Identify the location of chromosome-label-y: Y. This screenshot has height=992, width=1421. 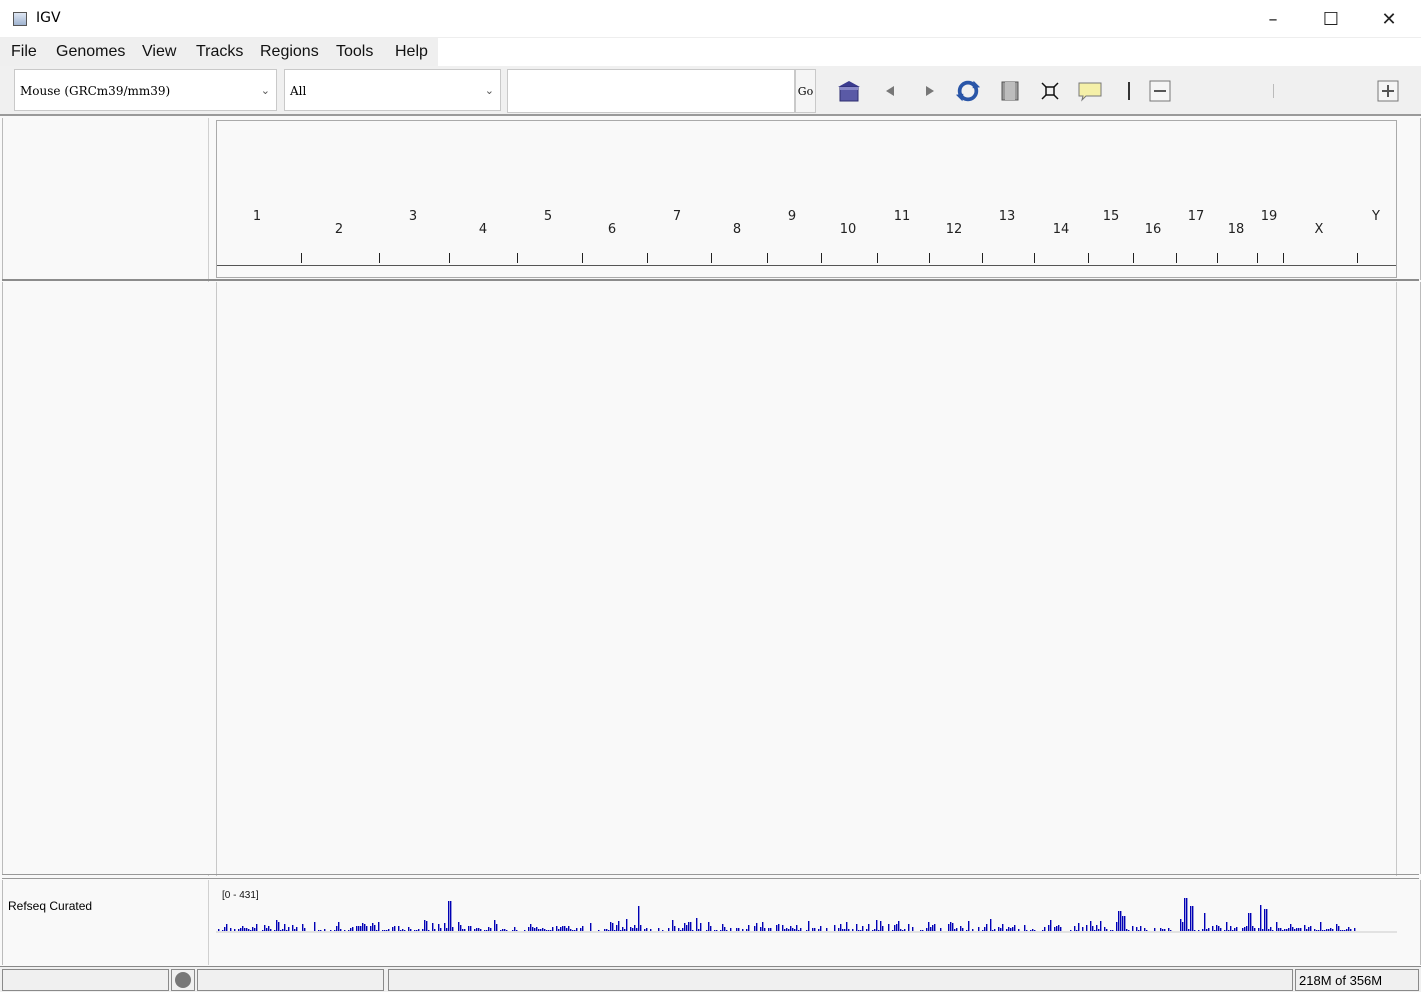
(1376, 216).